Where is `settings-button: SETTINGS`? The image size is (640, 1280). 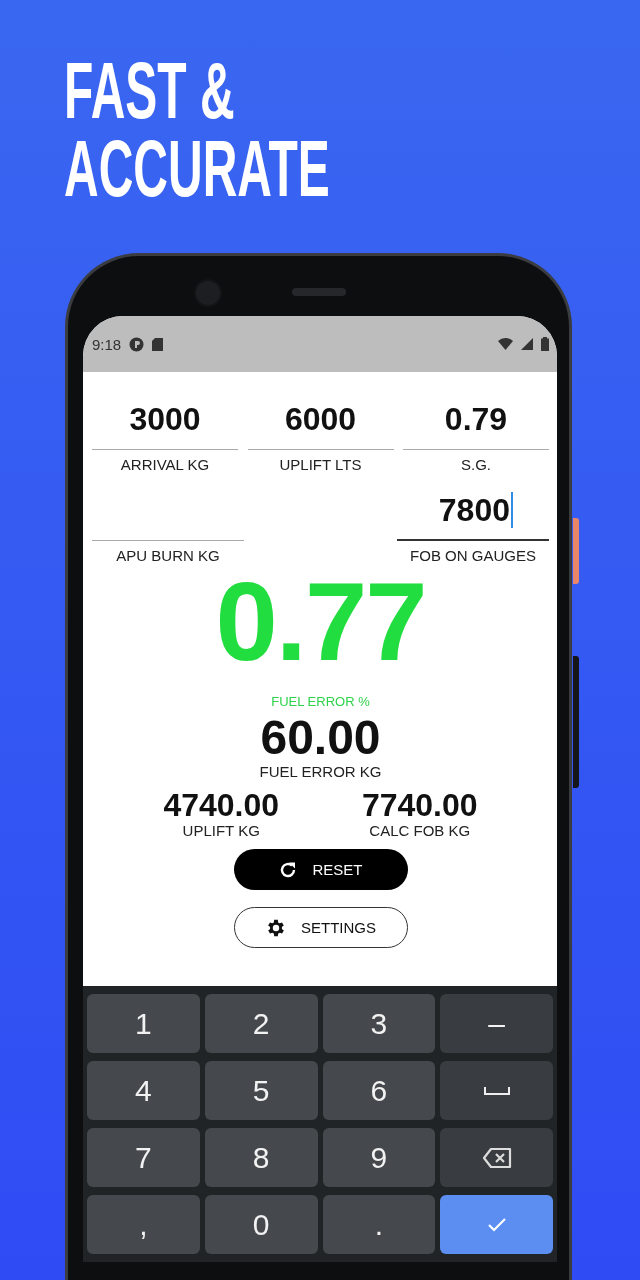 settings-button: SETTINGS is located at coordinates (320, 927).